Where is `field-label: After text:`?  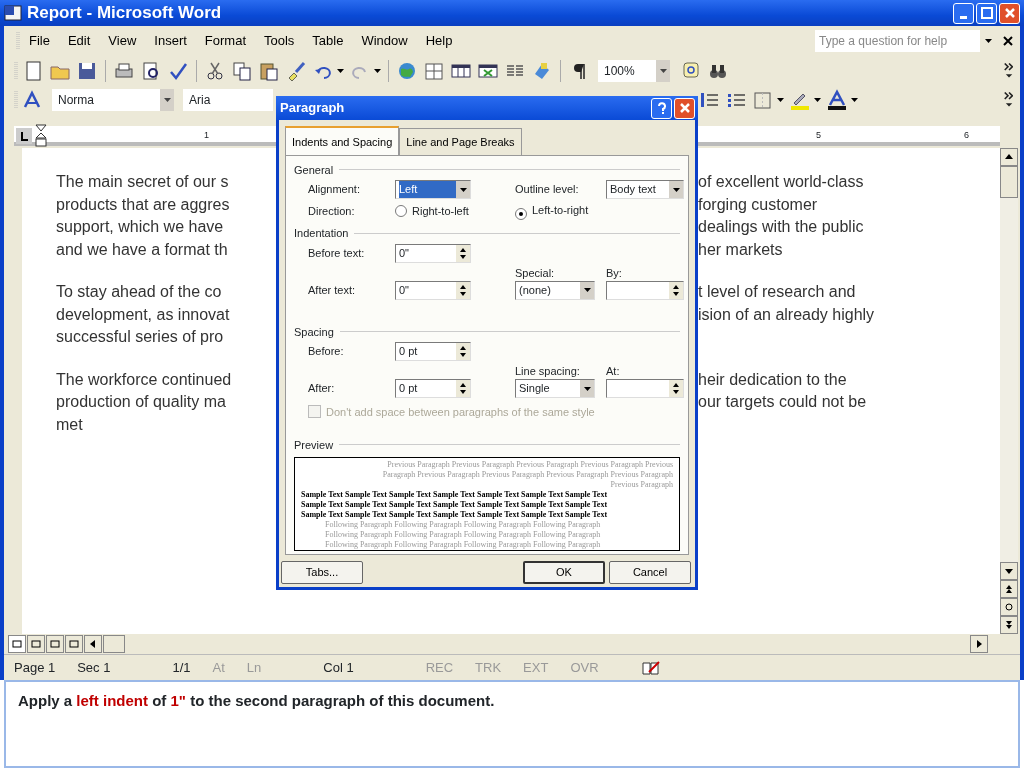
field-label: After text: is located at coordinates (332, 290).